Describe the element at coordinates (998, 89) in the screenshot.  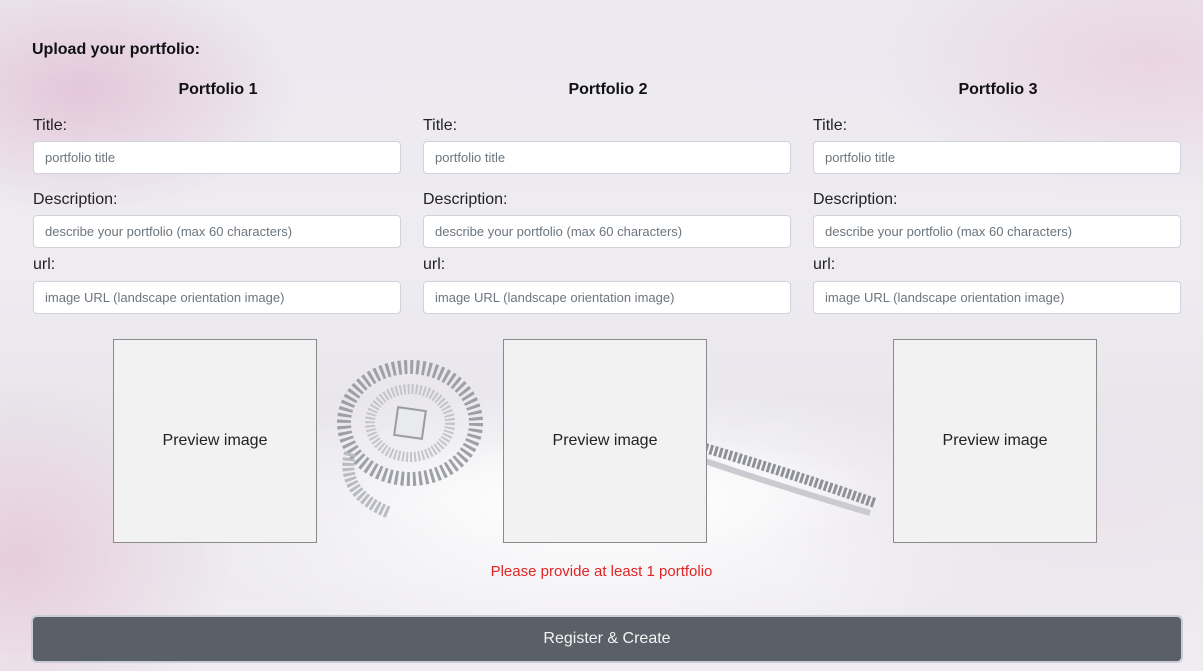
I see `portfolio-title-heading: Portfolio 3` at that location.